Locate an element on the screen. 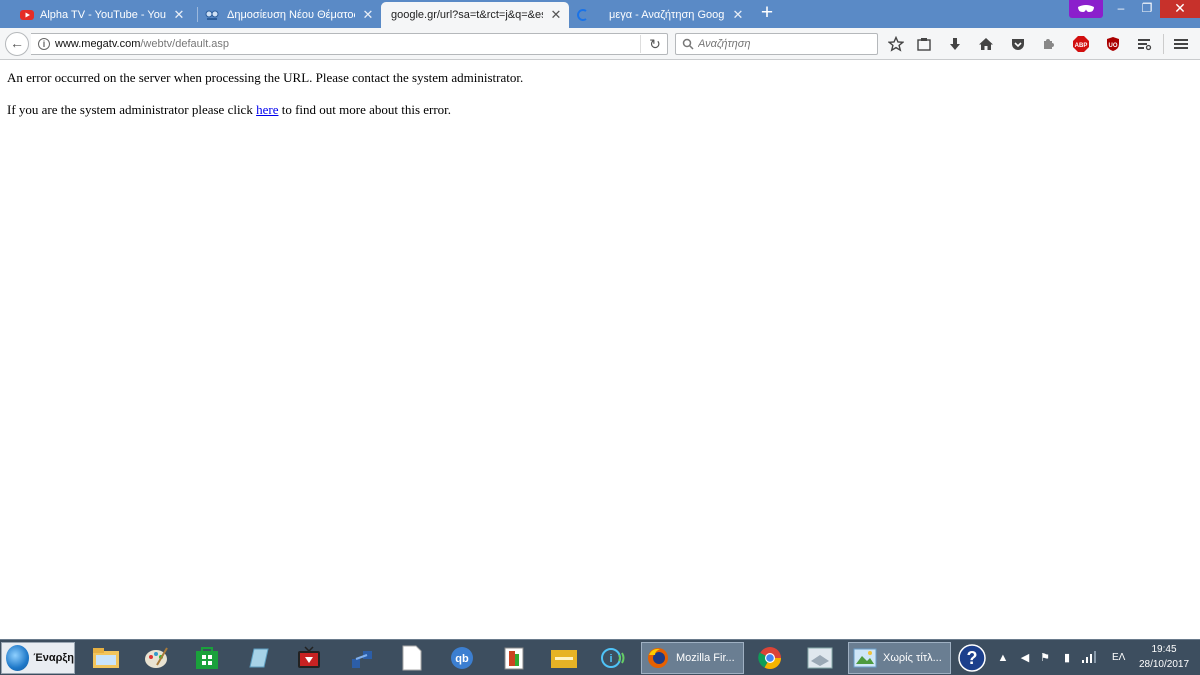 The width and height of the screenshot is (1200, 675). tab-google-search: μεγα - Αναζήτηση Google ✕ is located at coordinates (660, 15).